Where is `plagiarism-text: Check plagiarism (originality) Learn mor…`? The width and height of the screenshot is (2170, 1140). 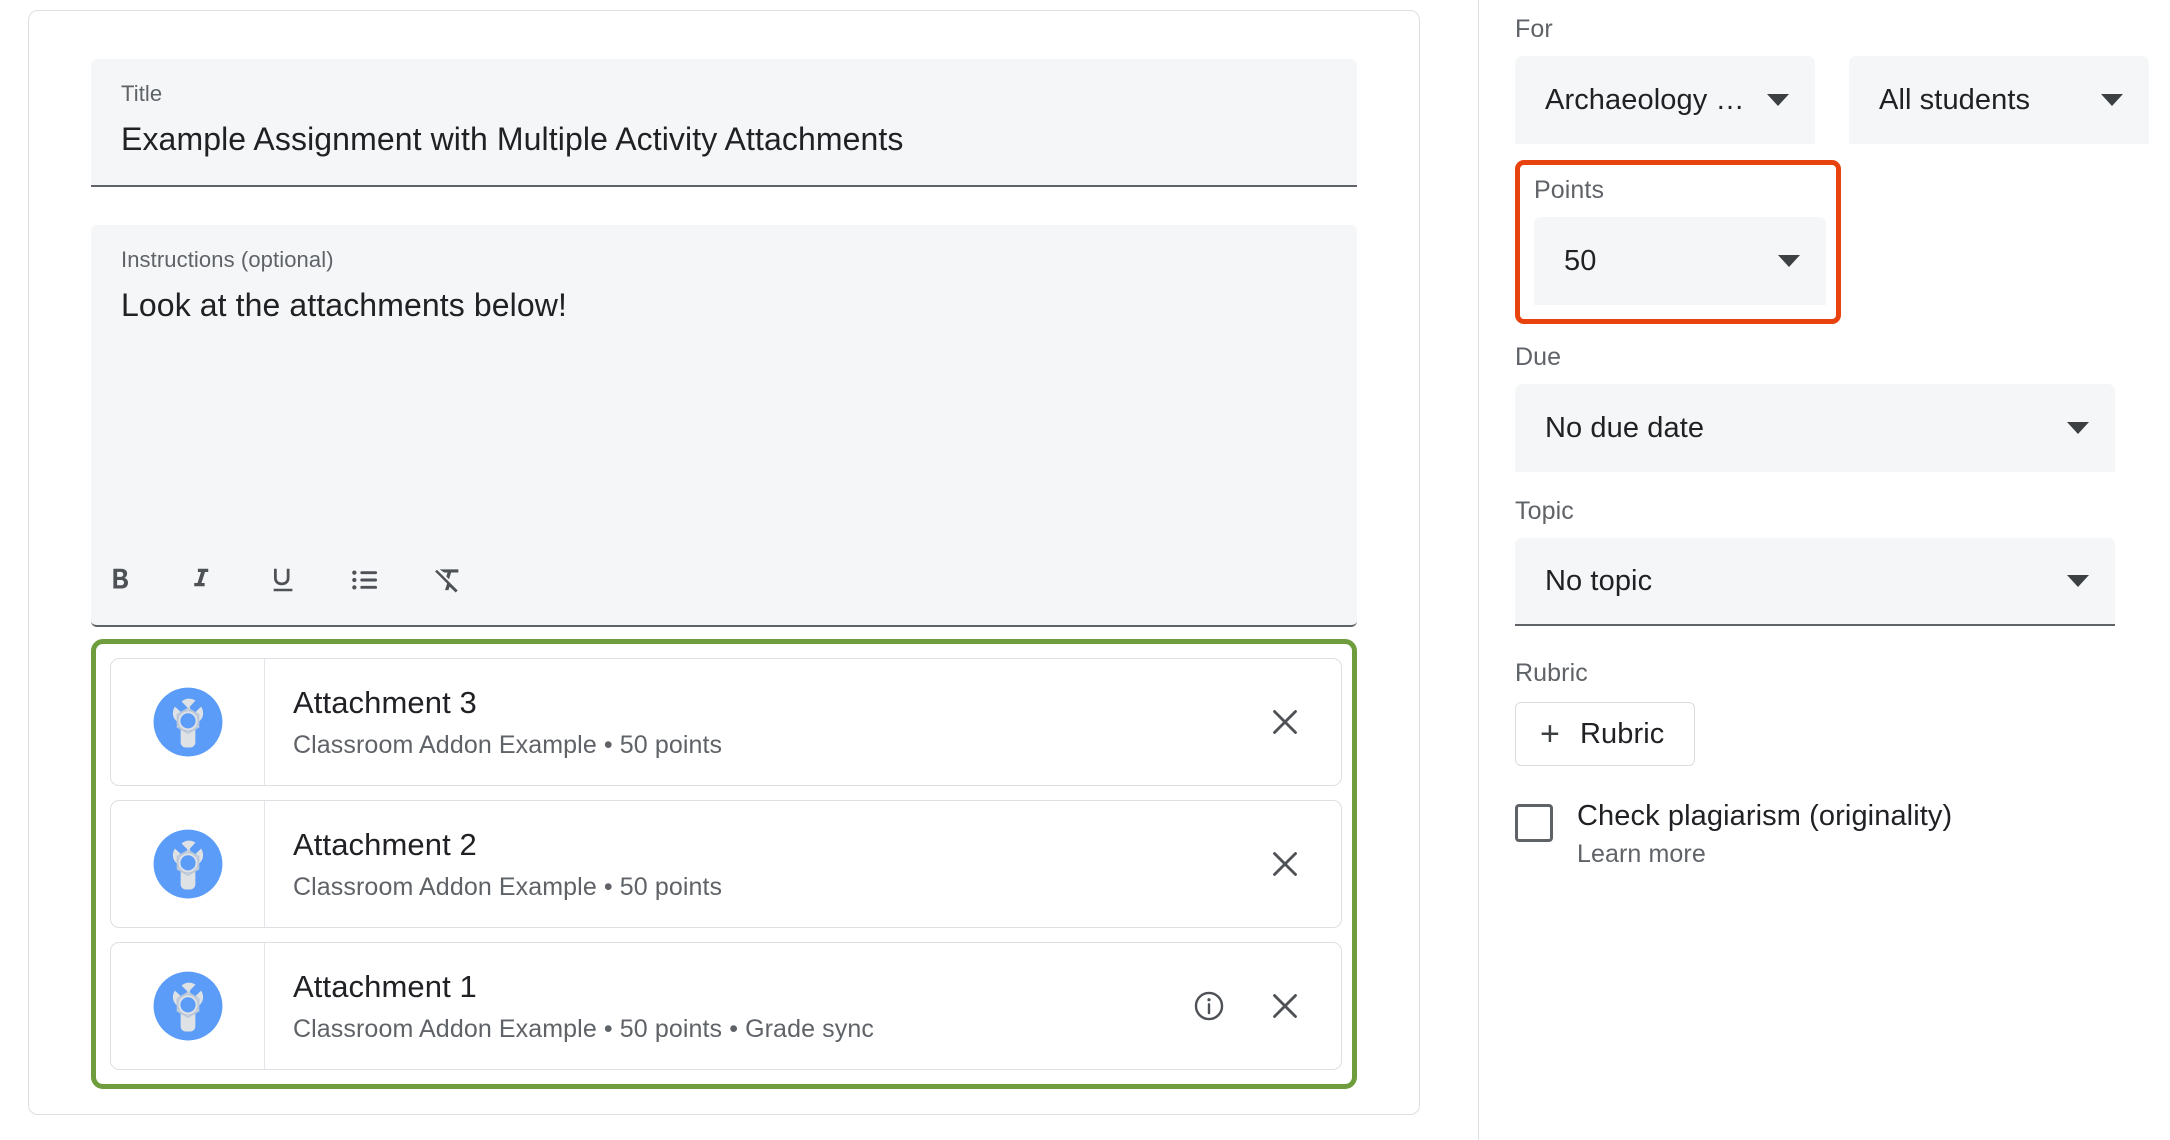 plagiarism-text: Check plagiarism (originality) Learn mor… is located at coordinates (1764, 834).